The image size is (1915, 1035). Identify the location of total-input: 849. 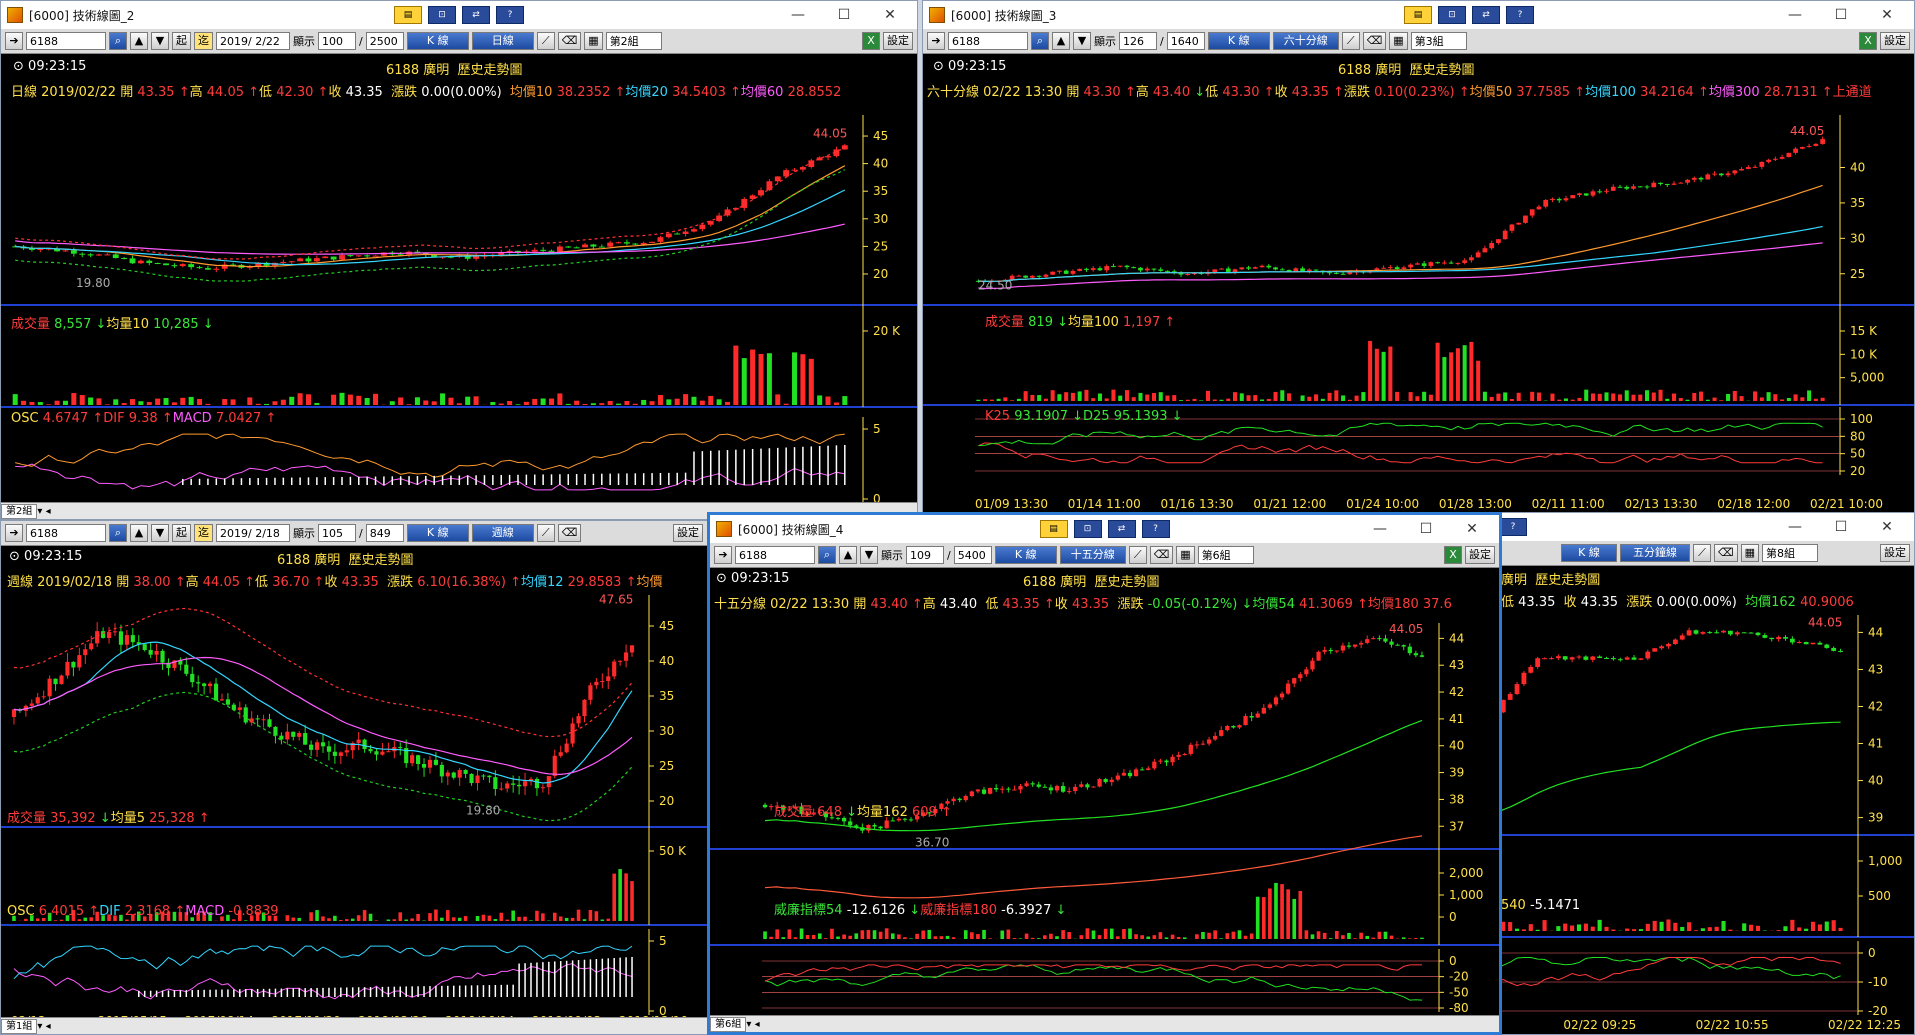
(384, 533).